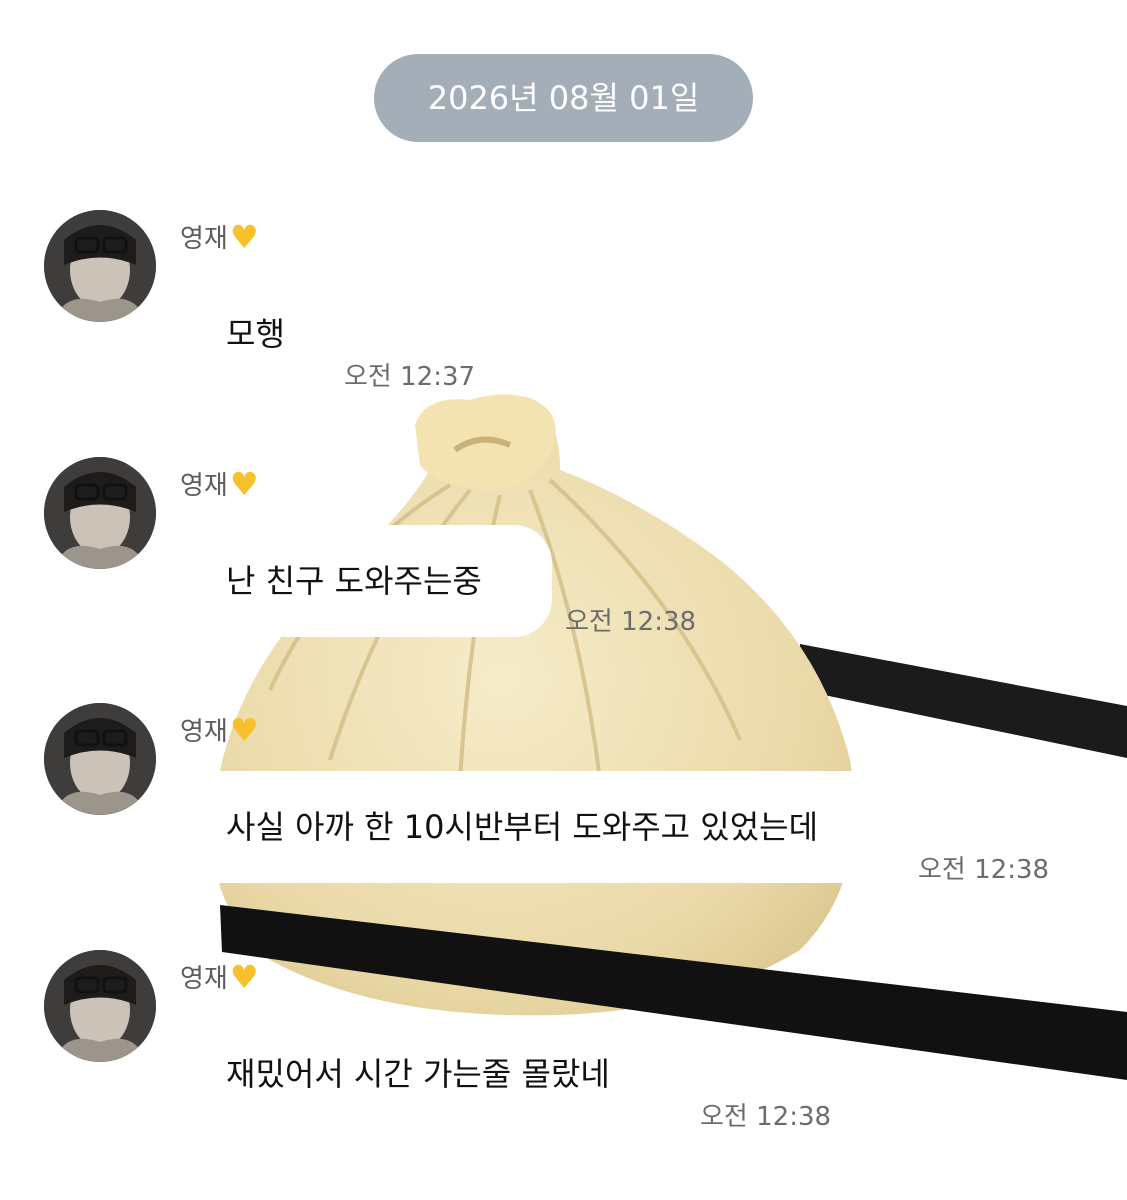 This screenshot has width=1127, height=1200. Describe the element at coordinates (410, 377) in the screenshot. I see `message-timestamp: 오전 12:37` at that location.